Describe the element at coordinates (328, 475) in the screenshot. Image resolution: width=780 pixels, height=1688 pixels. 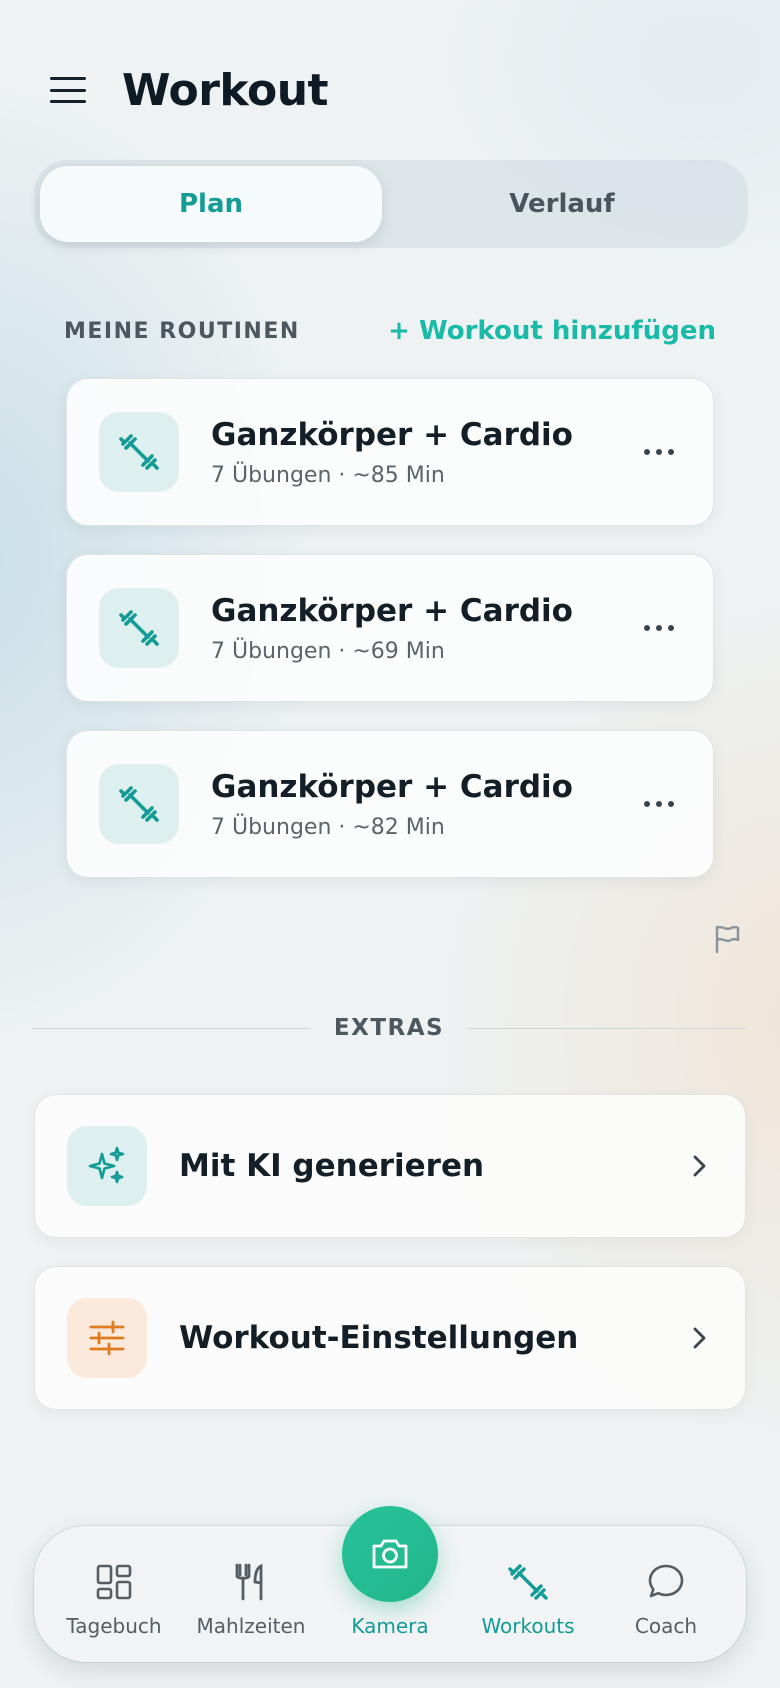
I see `routine-subtitle: 7 Übungen · ~85 Min` at that location.